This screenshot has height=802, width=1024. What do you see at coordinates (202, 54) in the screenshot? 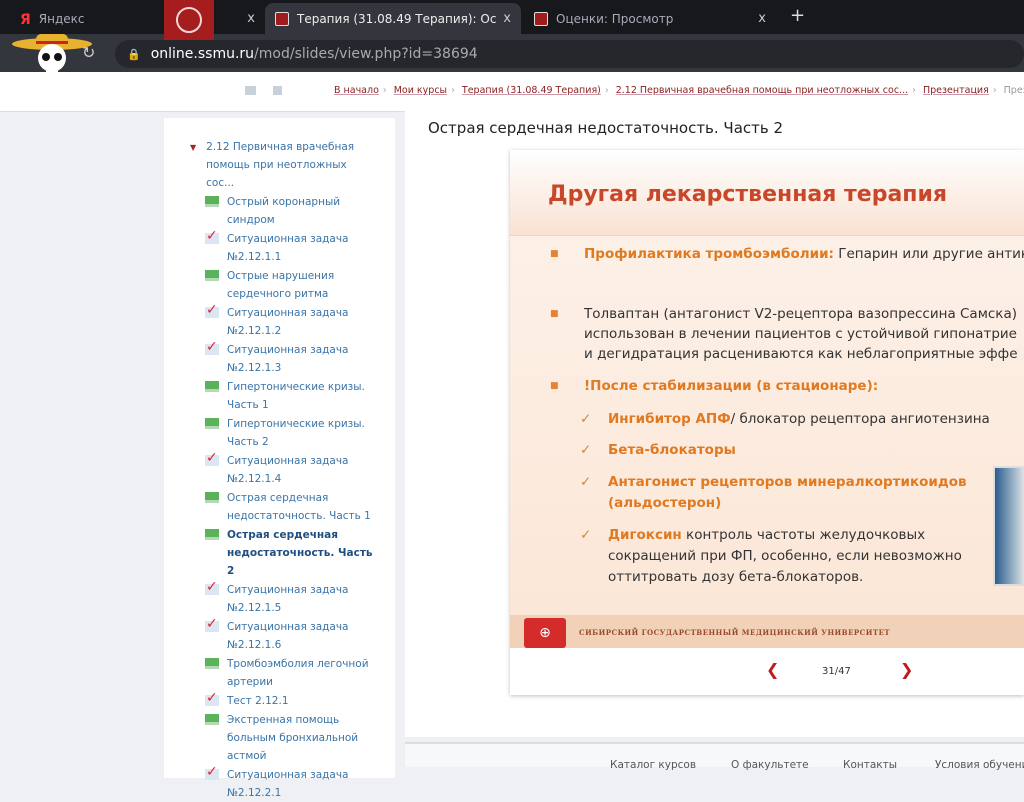
I see `url-host: online.ssmu.ru` at bounding box center [202, 54].